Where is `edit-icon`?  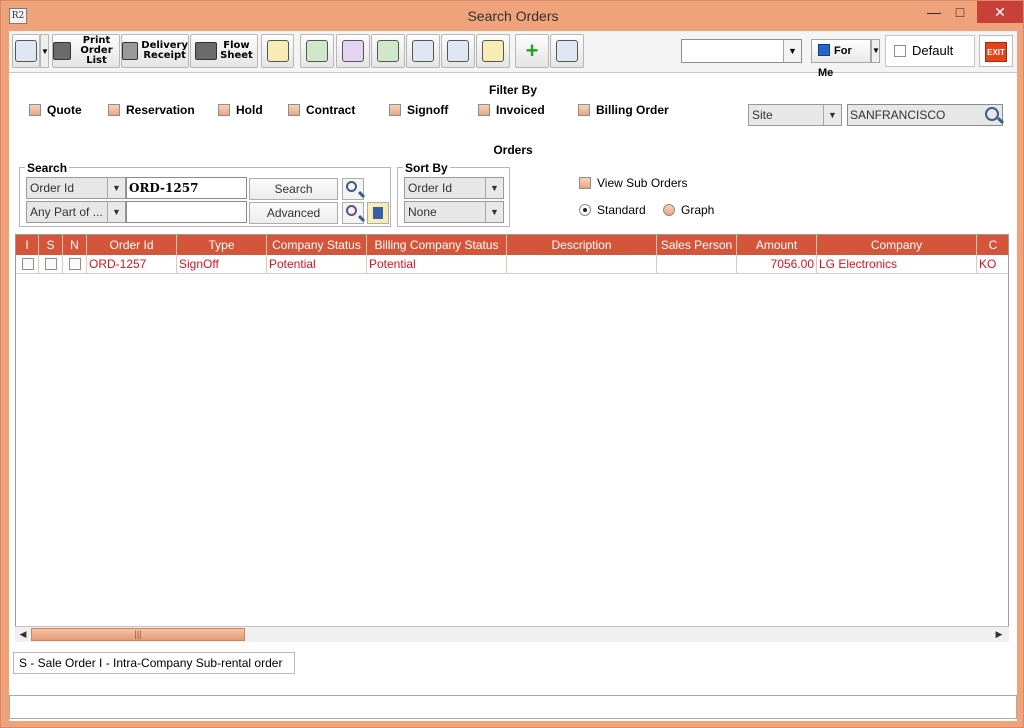 edit-icon is located at coordinates (567, 51).